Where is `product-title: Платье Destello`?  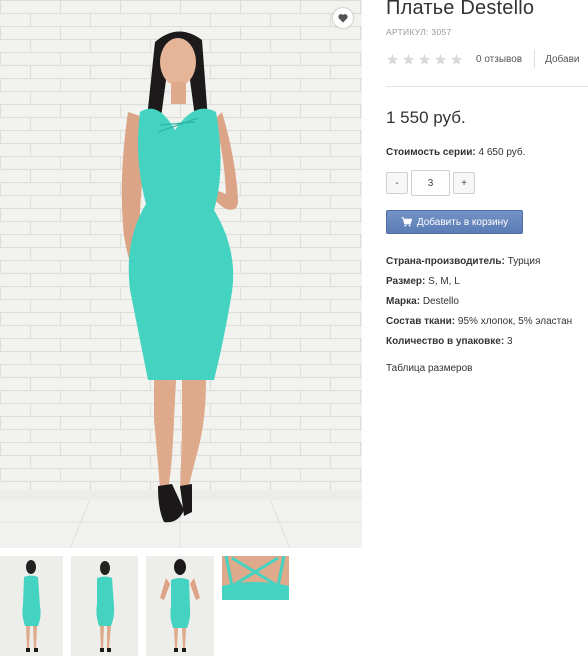
product-title: Платье Destello is located at coordinates (460, 9).